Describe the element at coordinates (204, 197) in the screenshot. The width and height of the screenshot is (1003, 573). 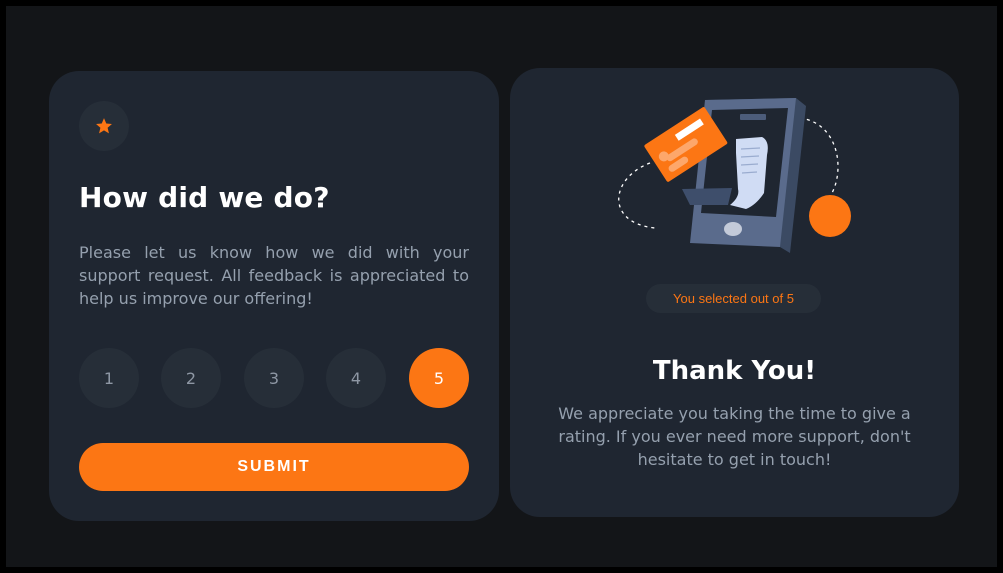
I see `rating-title: How did we do?` at that location.